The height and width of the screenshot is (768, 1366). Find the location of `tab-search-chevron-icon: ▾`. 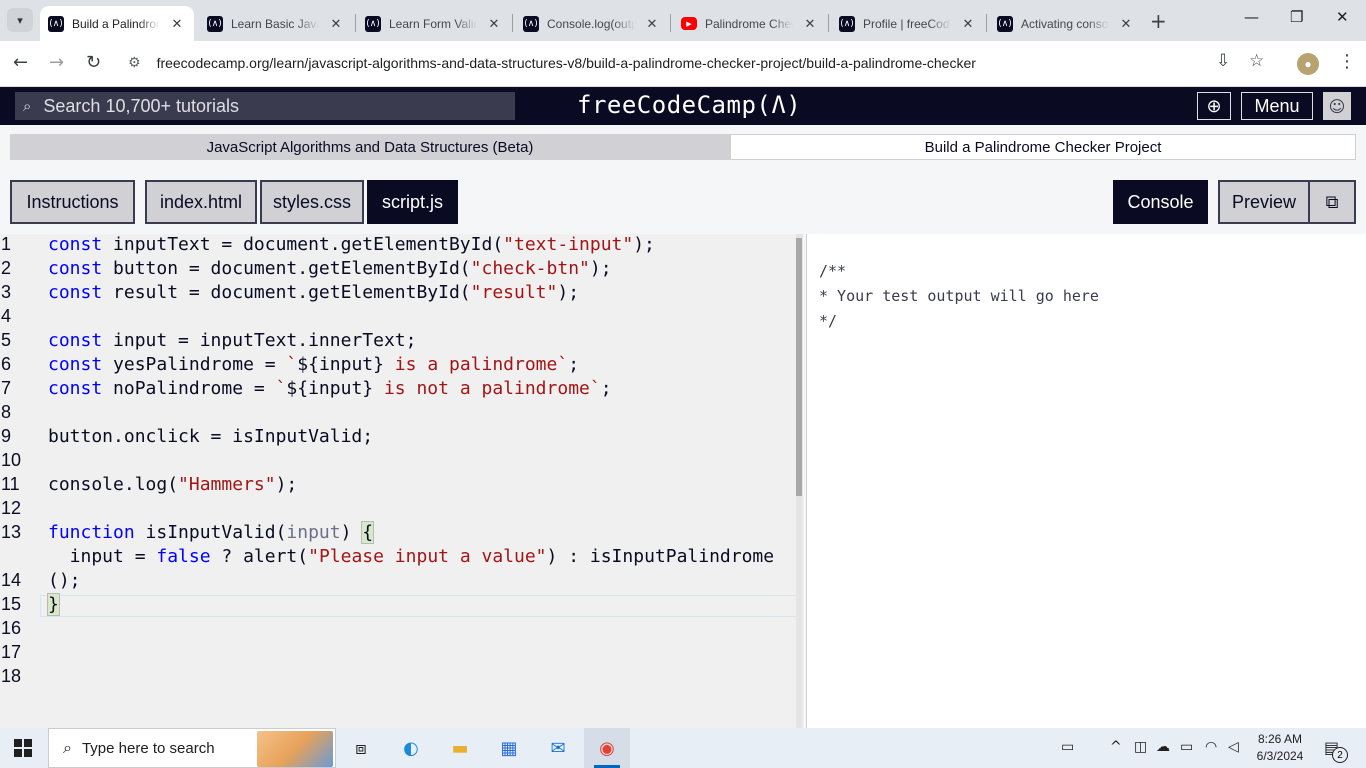

tab-search-chevron-icon: ▾ is located at coordinates (20, 20).